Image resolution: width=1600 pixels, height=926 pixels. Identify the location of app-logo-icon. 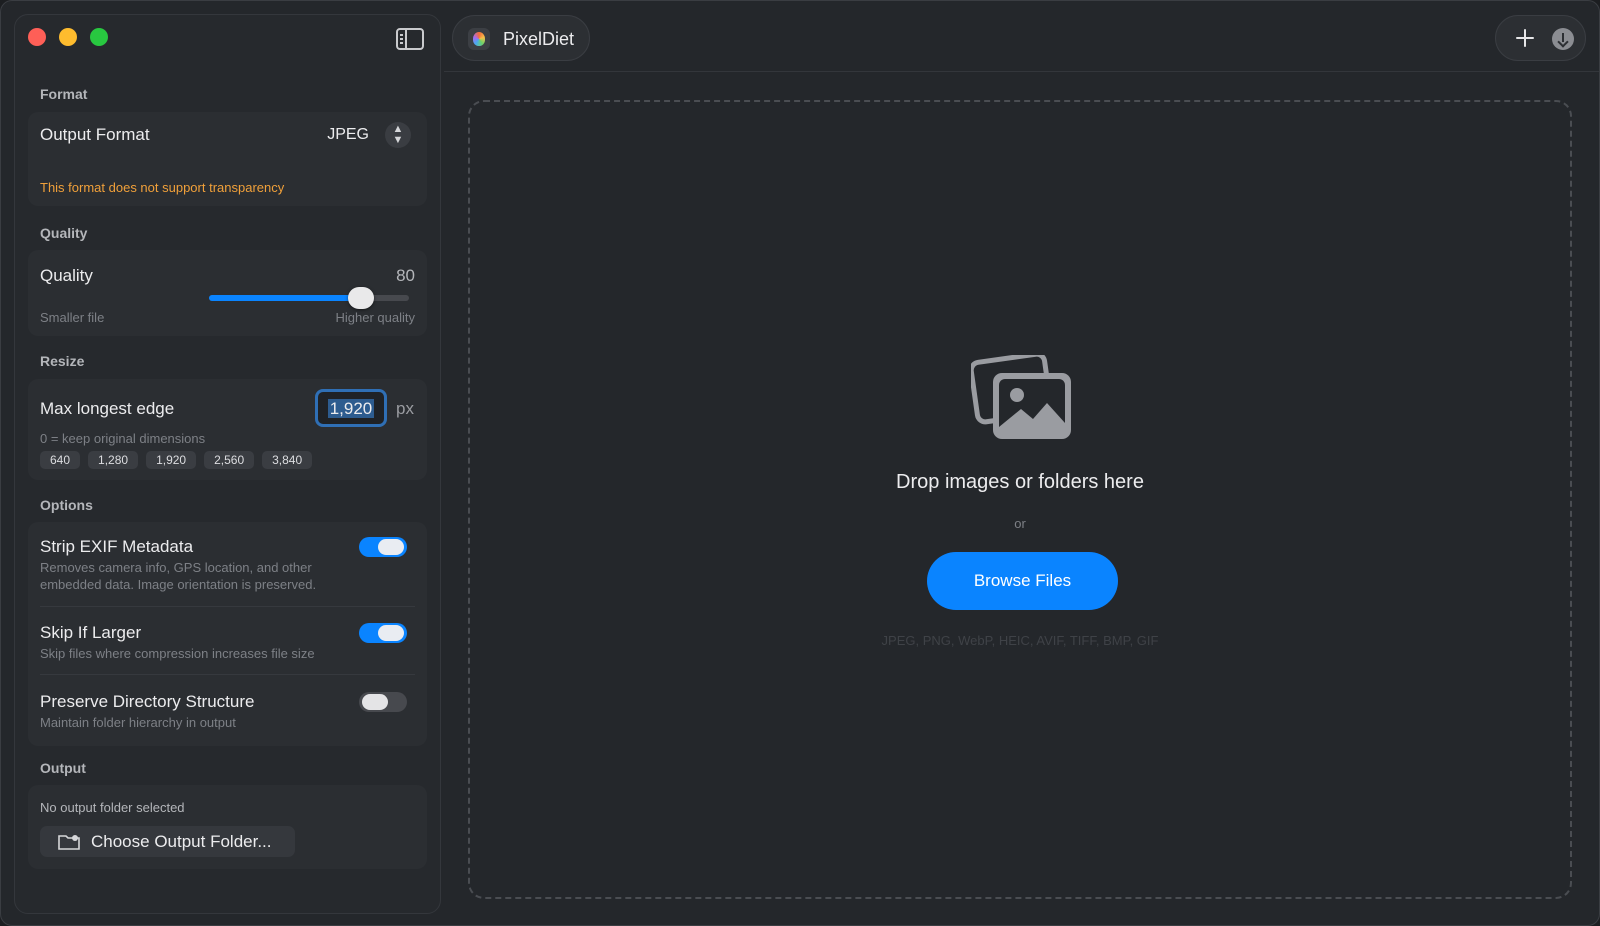
(479, 39).